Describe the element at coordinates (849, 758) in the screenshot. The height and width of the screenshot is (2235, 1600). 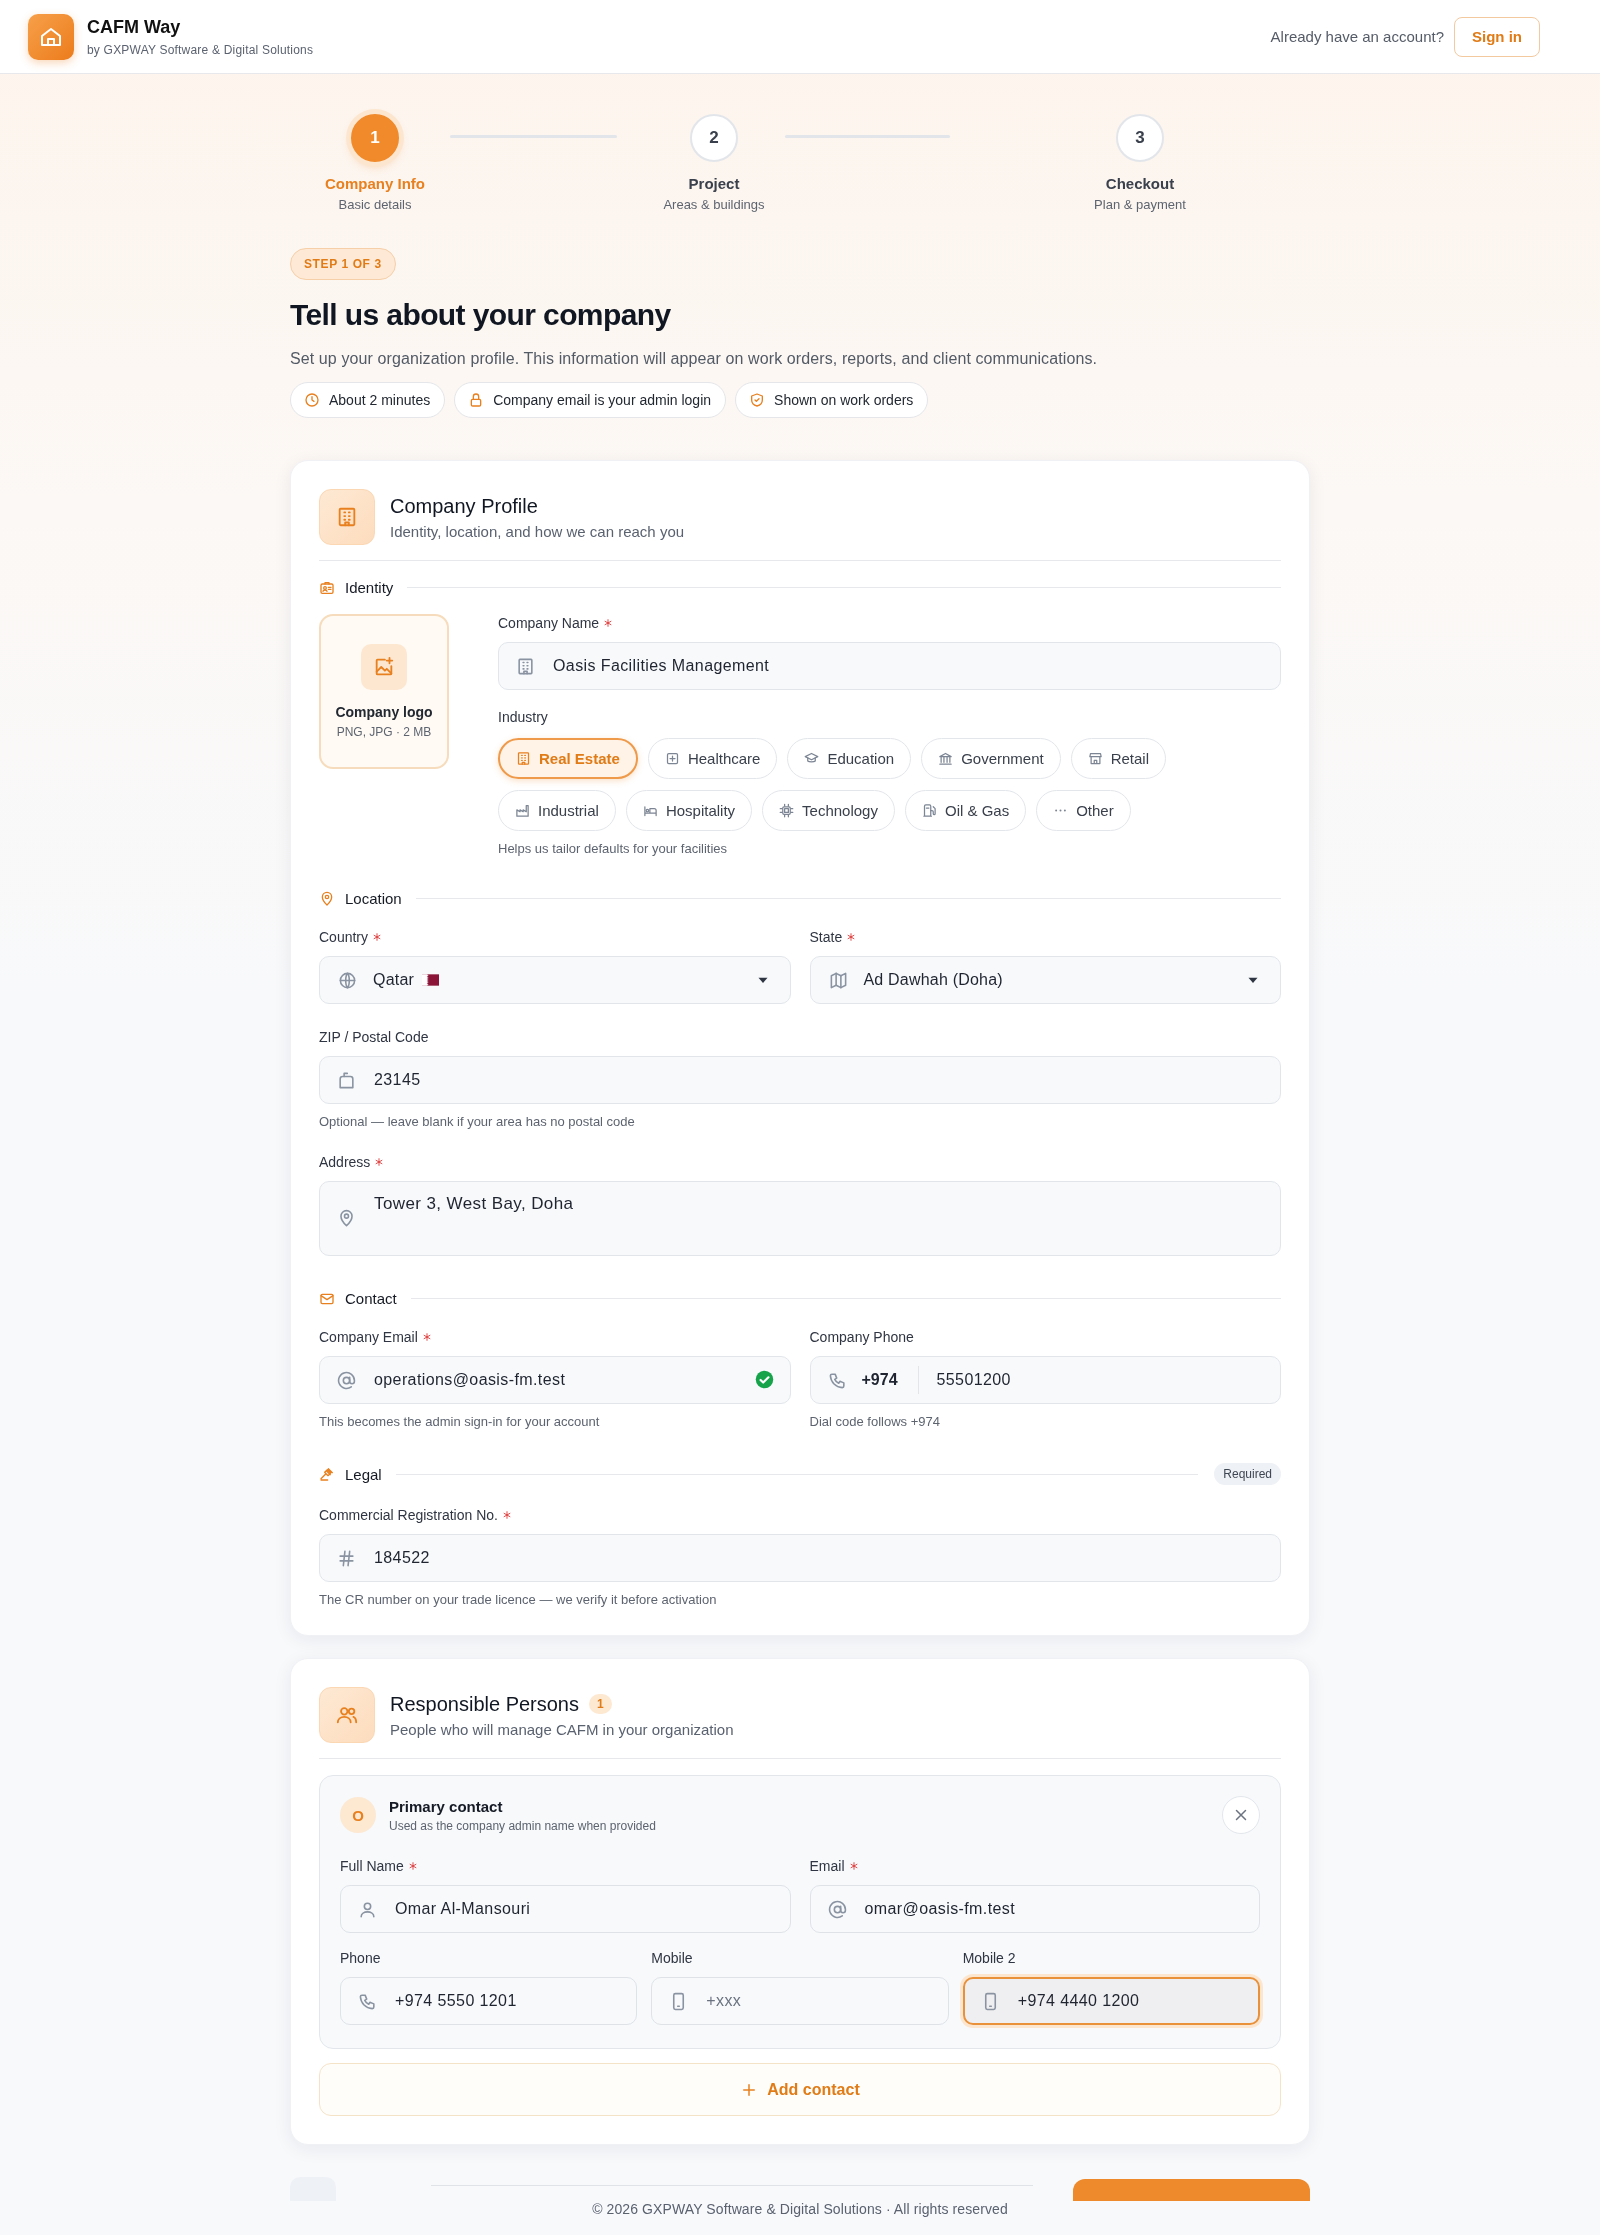
I see `industry-option: Education` at that location.